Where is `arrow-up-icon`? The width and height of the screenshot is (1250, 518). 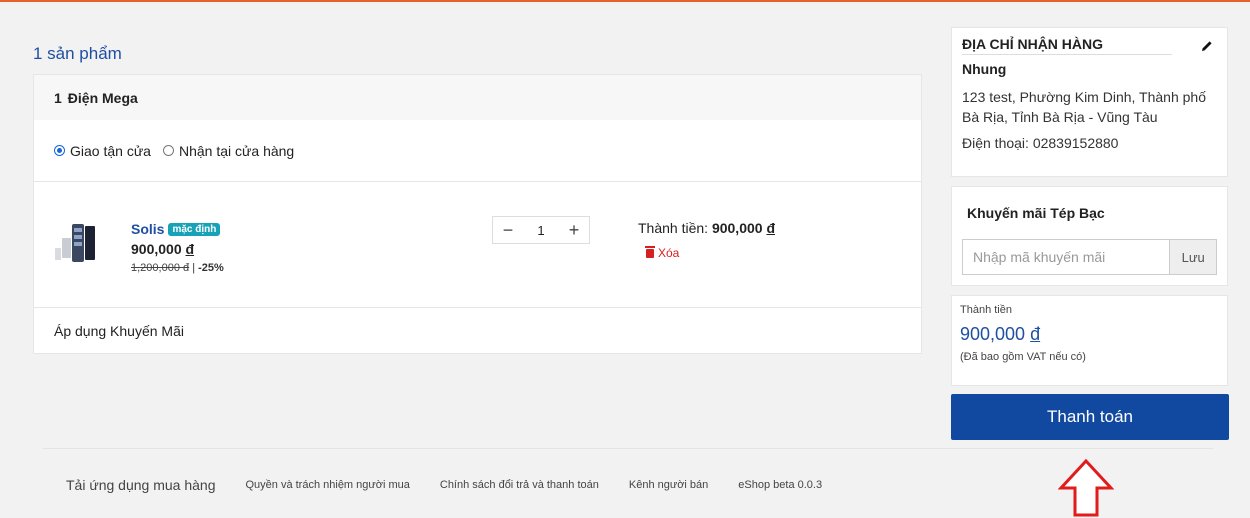 arrow-up-icon is located at coordinates (1086, 487).